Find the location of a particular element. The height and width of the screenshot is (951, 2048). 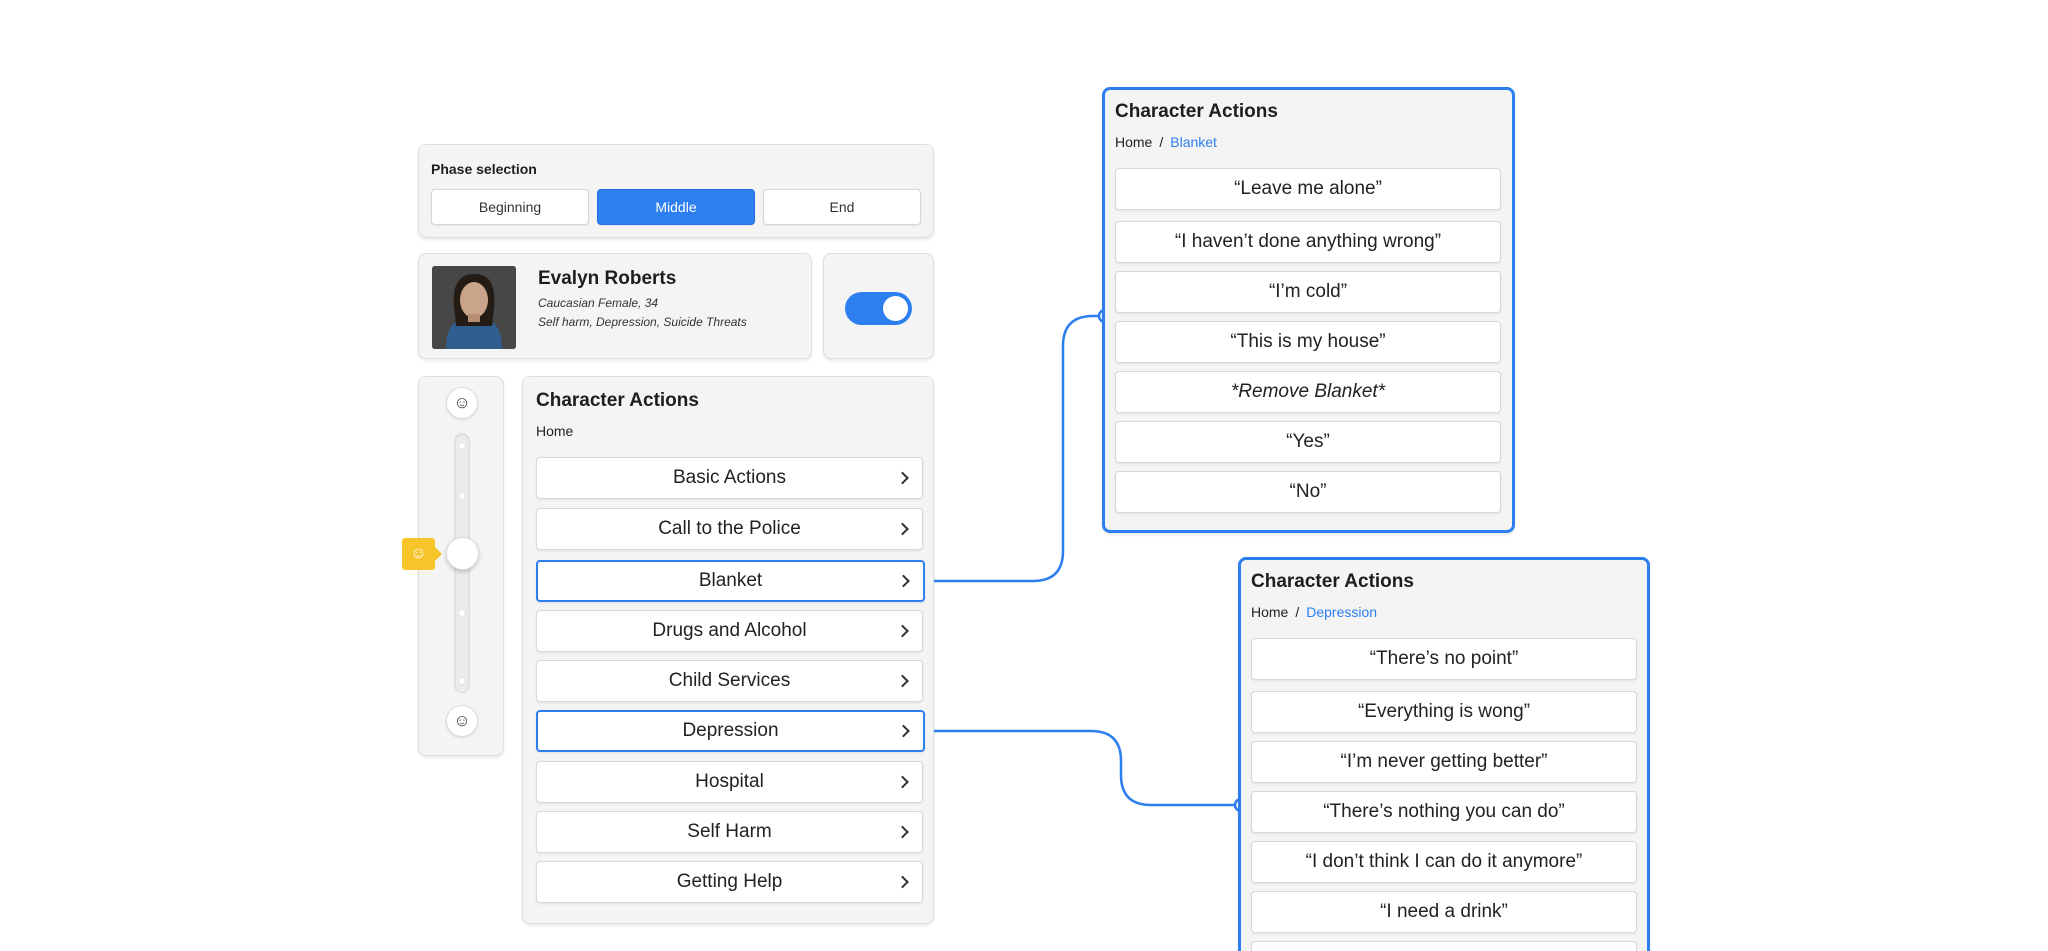

phase-end-button: End is located at coordinates (842, 207).